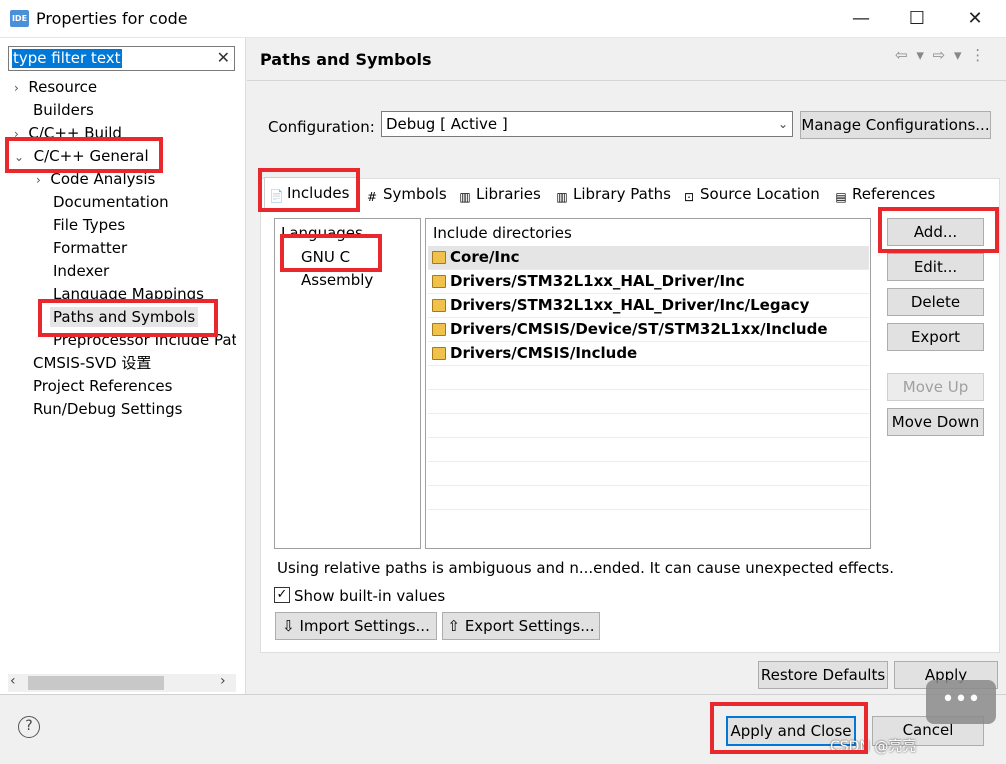  What do you see at coordinates (689, 197) in the screenshot?
I see `source-folder-icon: ⊡` at bounding box center [689, 197].